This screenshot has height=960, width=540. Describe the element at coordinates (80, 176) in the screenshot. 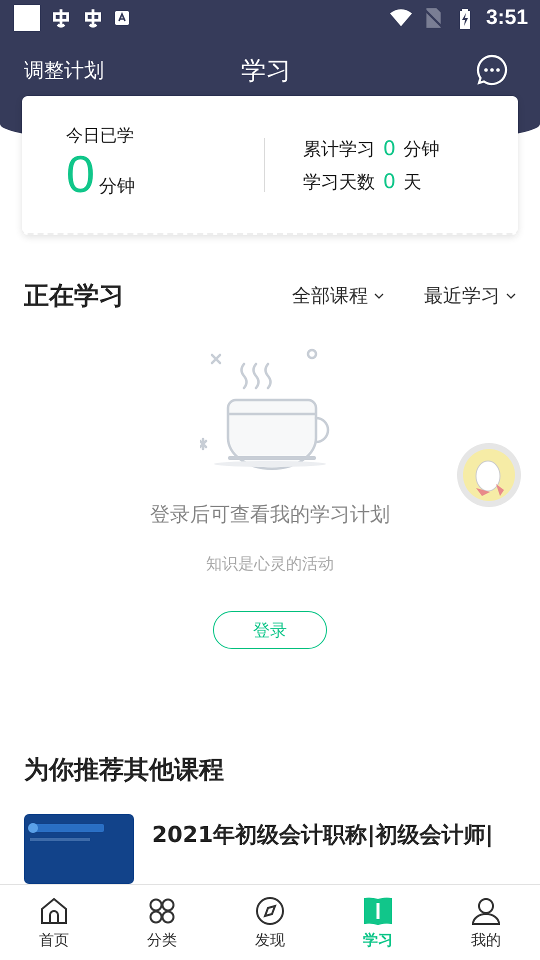

I see `today-minutes: 0` at that location.